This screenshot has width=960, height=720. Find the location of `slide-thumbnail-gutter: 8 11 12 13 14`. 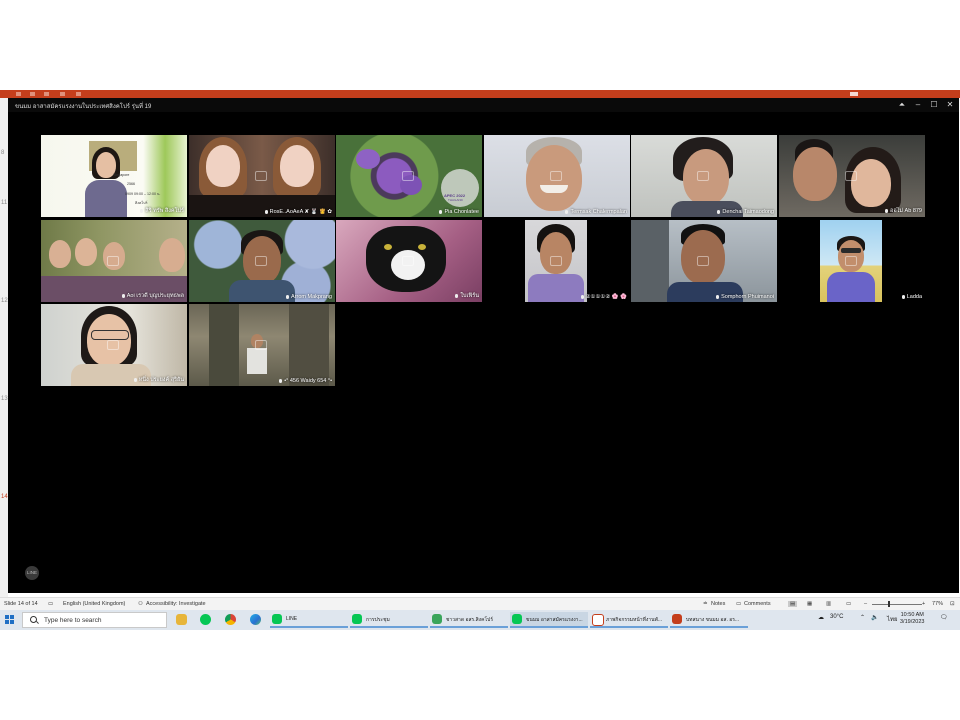

slide-thumbnail-gutter: 8 11 12 13 14 is located at coordinates (4, 348).